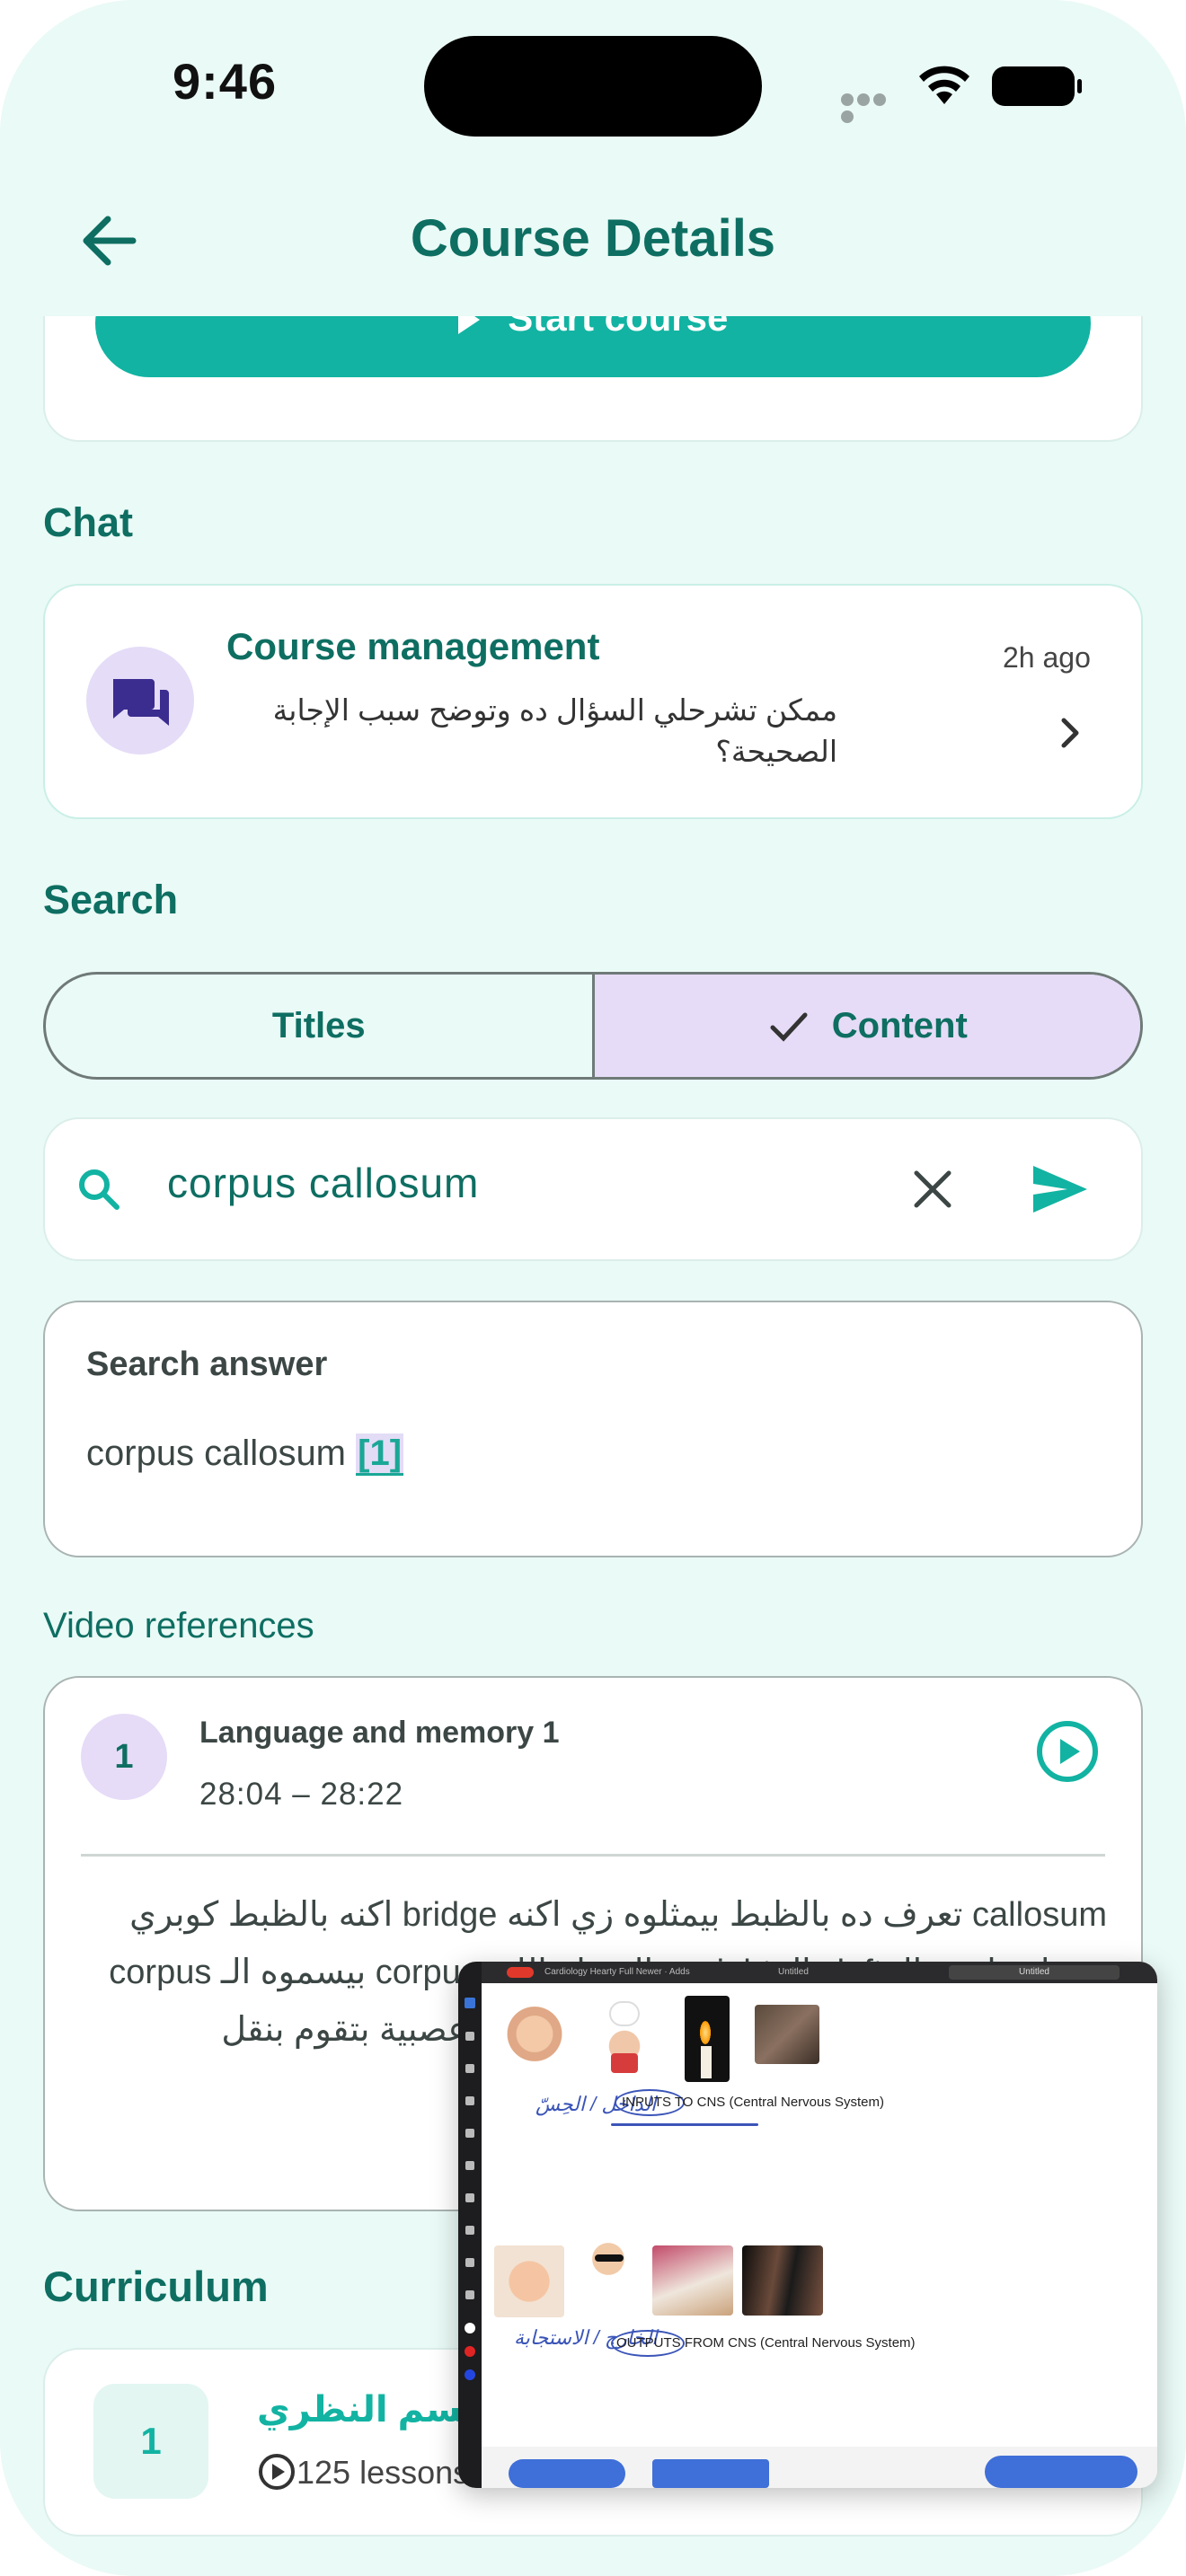 The height and width of the screenshot is (2576, 1186). Describe the element at coordinates (944, 85) in the screenshot. I see `wifi-icon` at that location.